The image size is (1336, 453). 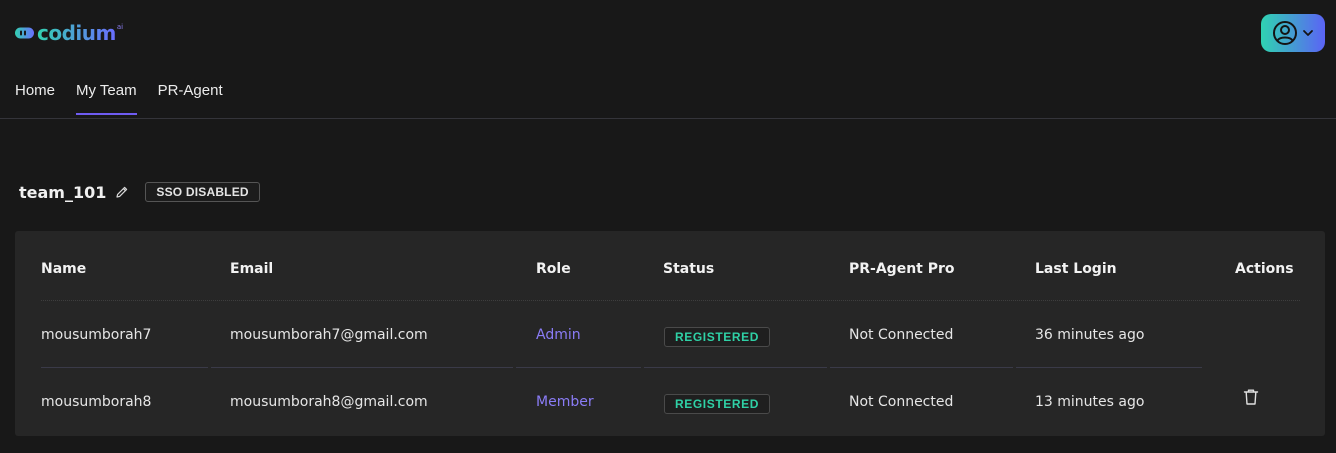 What do you see at coordinates (24, 33) in the screenshot?
I see `codium-logo-mark-icon` at bounding box center [24, 33].